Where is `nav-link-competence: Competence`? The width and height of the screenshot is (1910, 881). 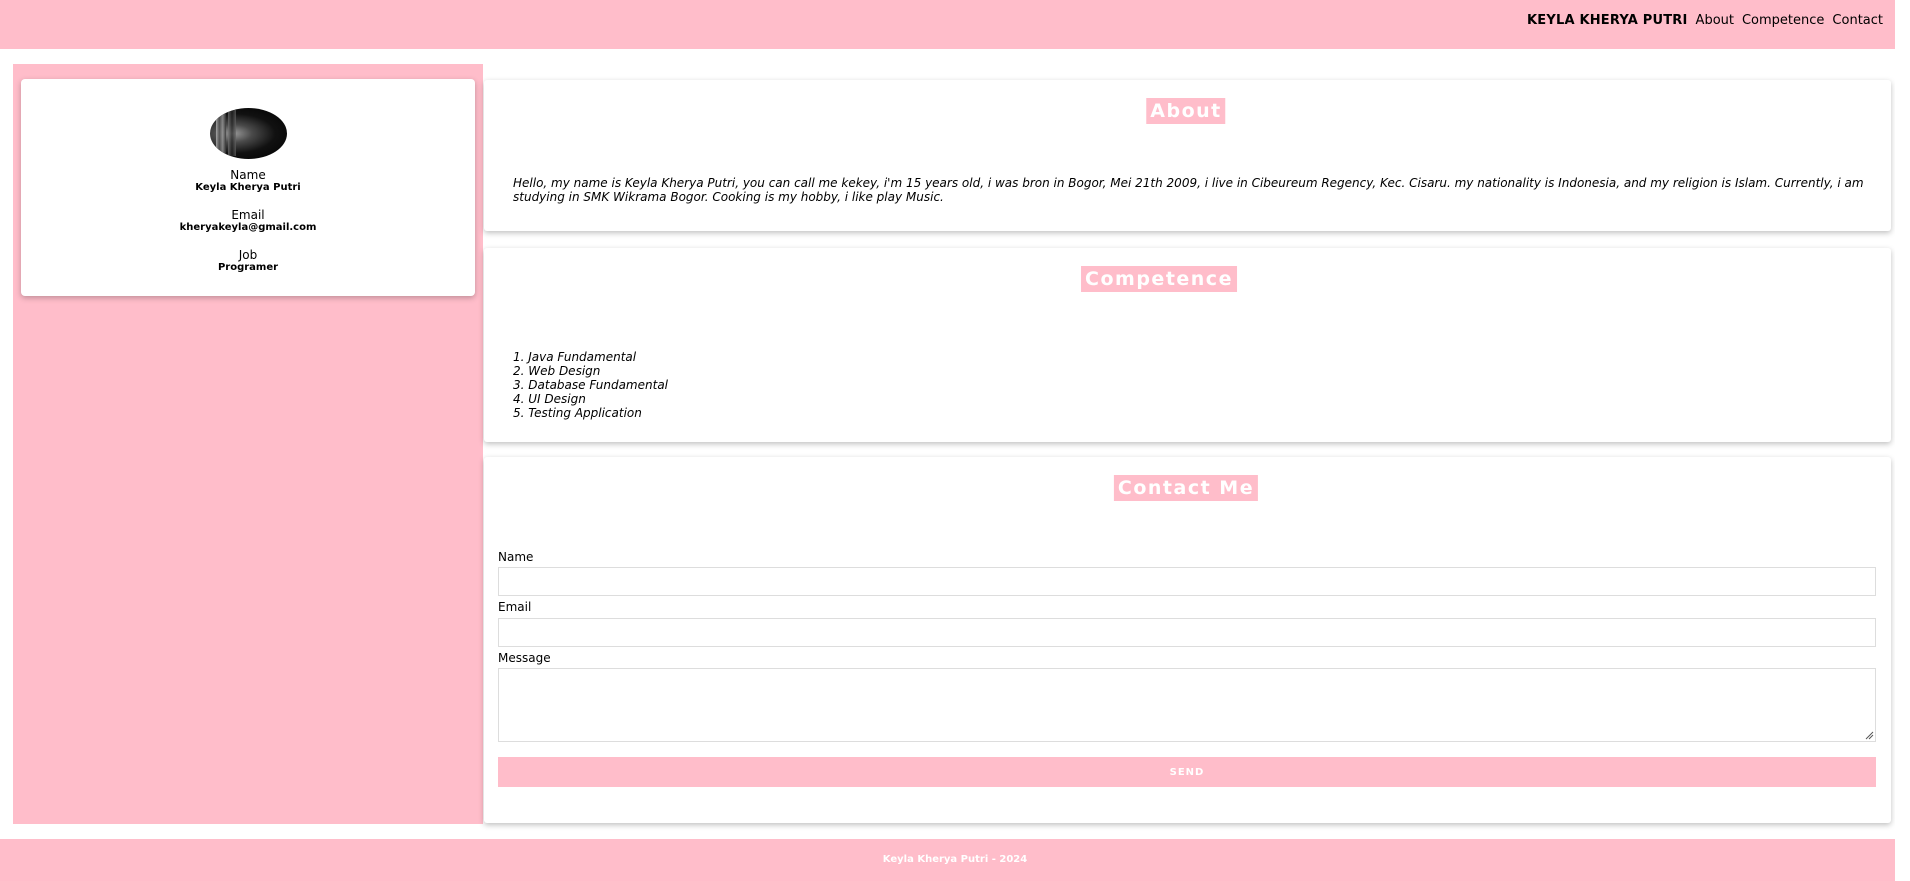
nav-link-competence: Competence is located at coordinates (1783, 20).